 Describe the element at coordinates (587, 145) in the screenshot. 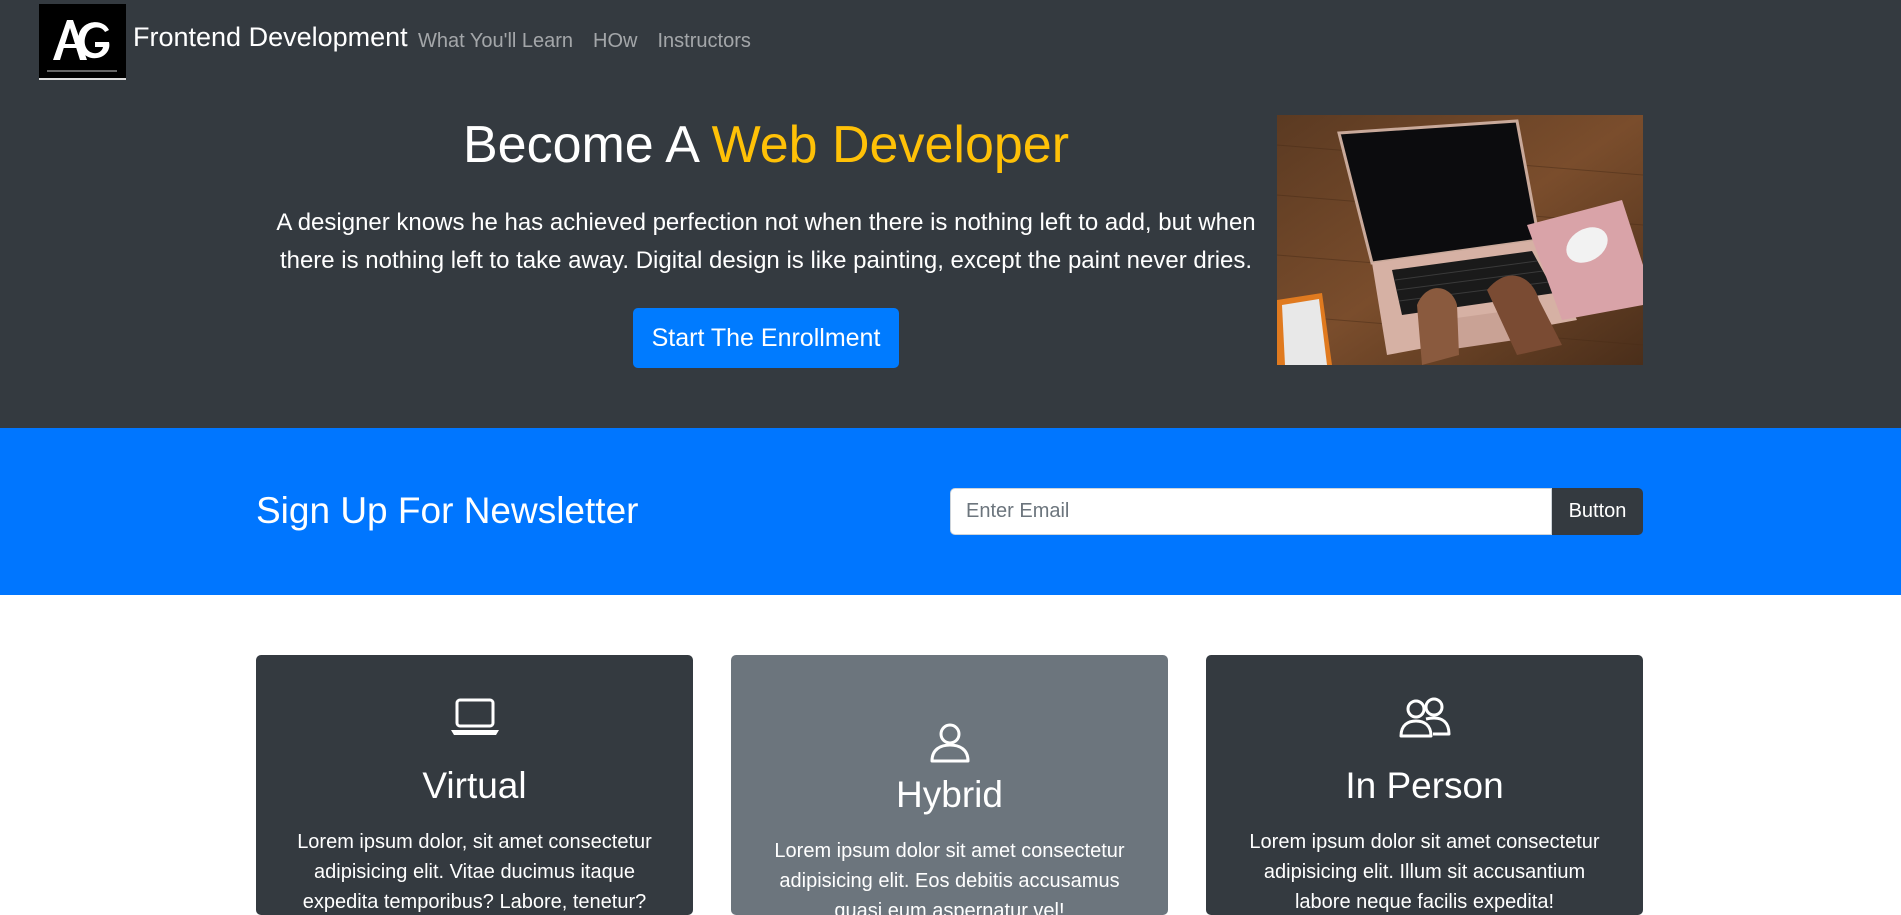

I see `hero-title-prefix: Become A` at that location.